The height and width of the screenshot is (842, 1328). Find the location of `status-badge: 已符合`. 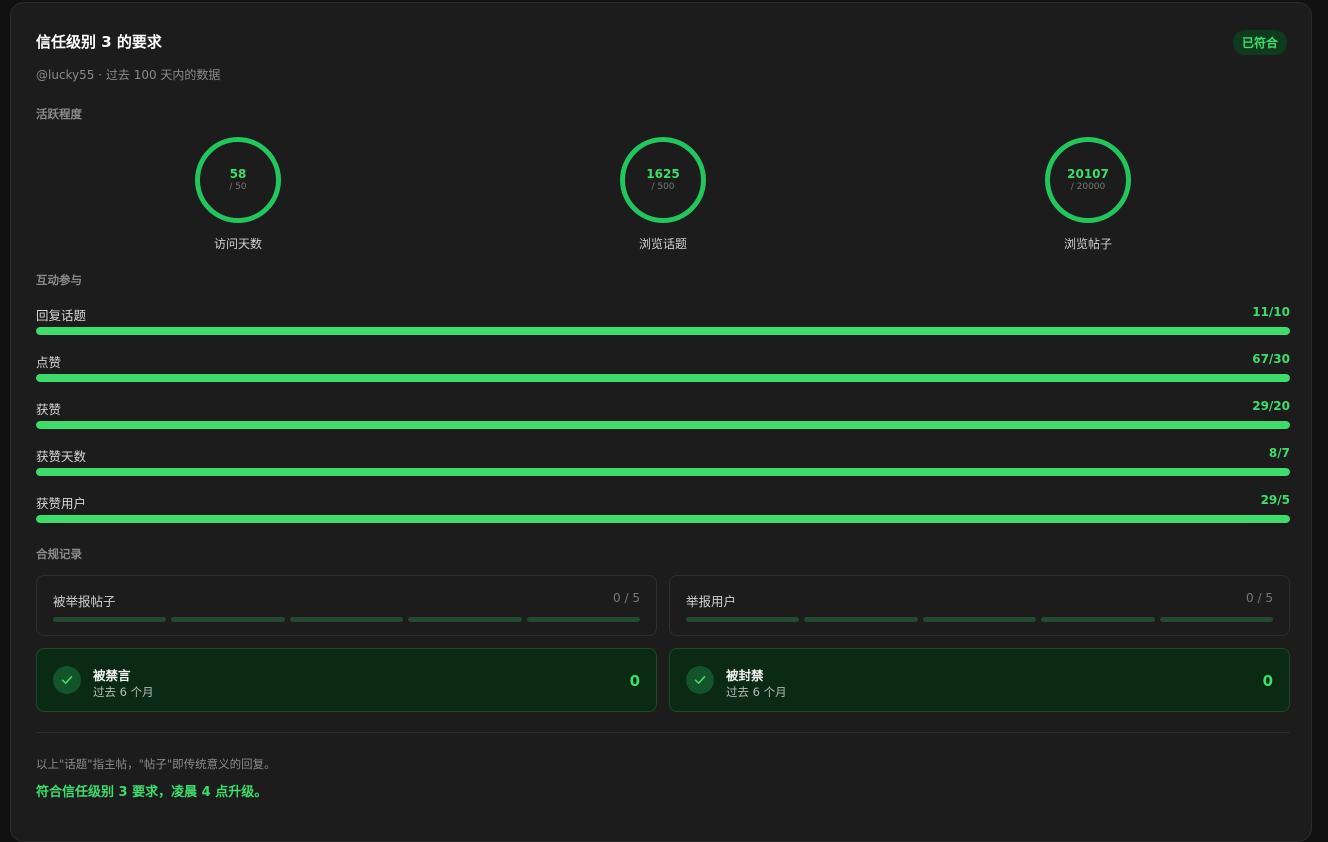

status-badge: 已符合 is located at coordinates (1259, 42).